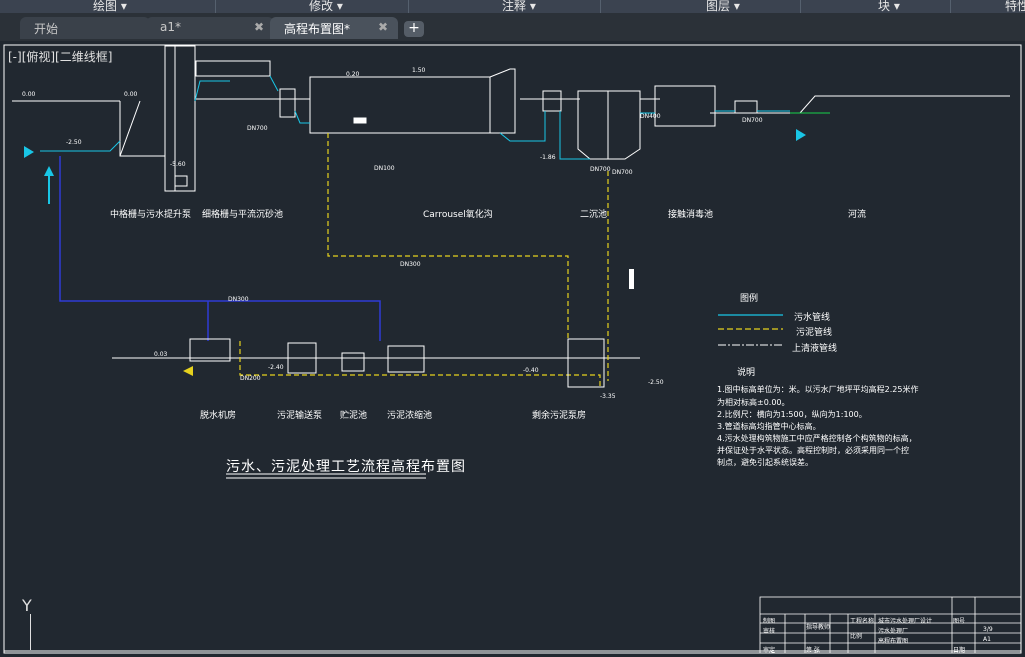 The height and width of the screenshot is (657, 1025). Describe the element at coordinates (856, 636) in the screenshot. I see `title-block-scale-label: 比例` at that location.